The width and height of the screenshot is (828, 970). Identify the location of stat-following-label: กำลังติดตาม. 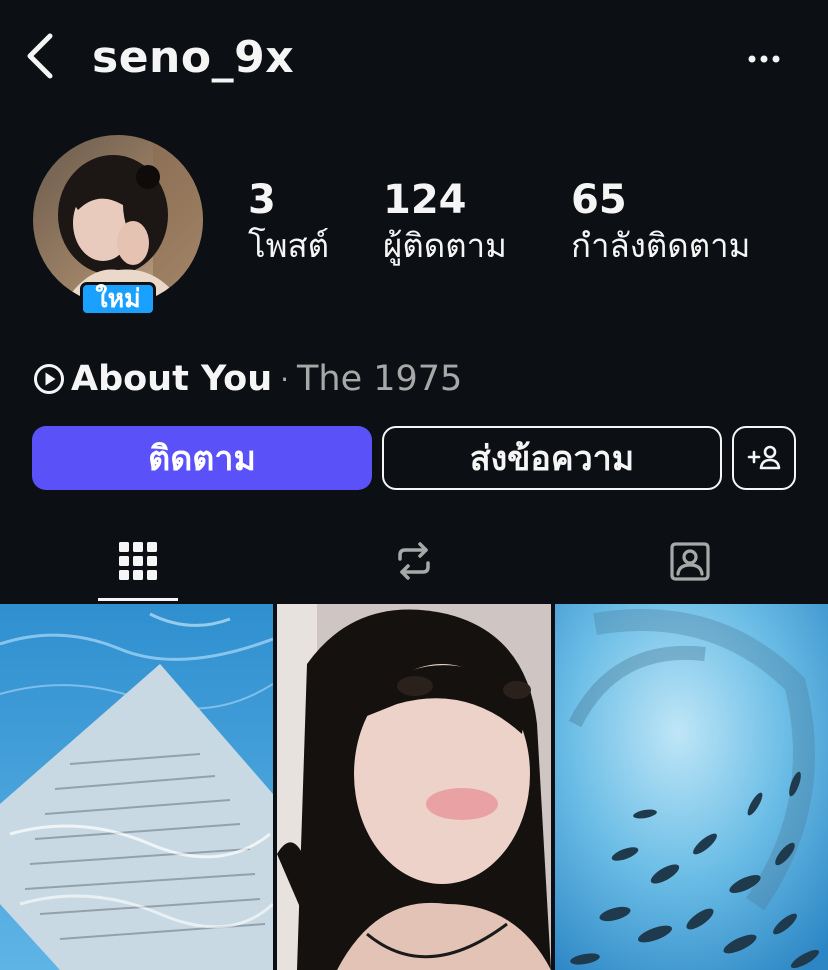
(661, 245).